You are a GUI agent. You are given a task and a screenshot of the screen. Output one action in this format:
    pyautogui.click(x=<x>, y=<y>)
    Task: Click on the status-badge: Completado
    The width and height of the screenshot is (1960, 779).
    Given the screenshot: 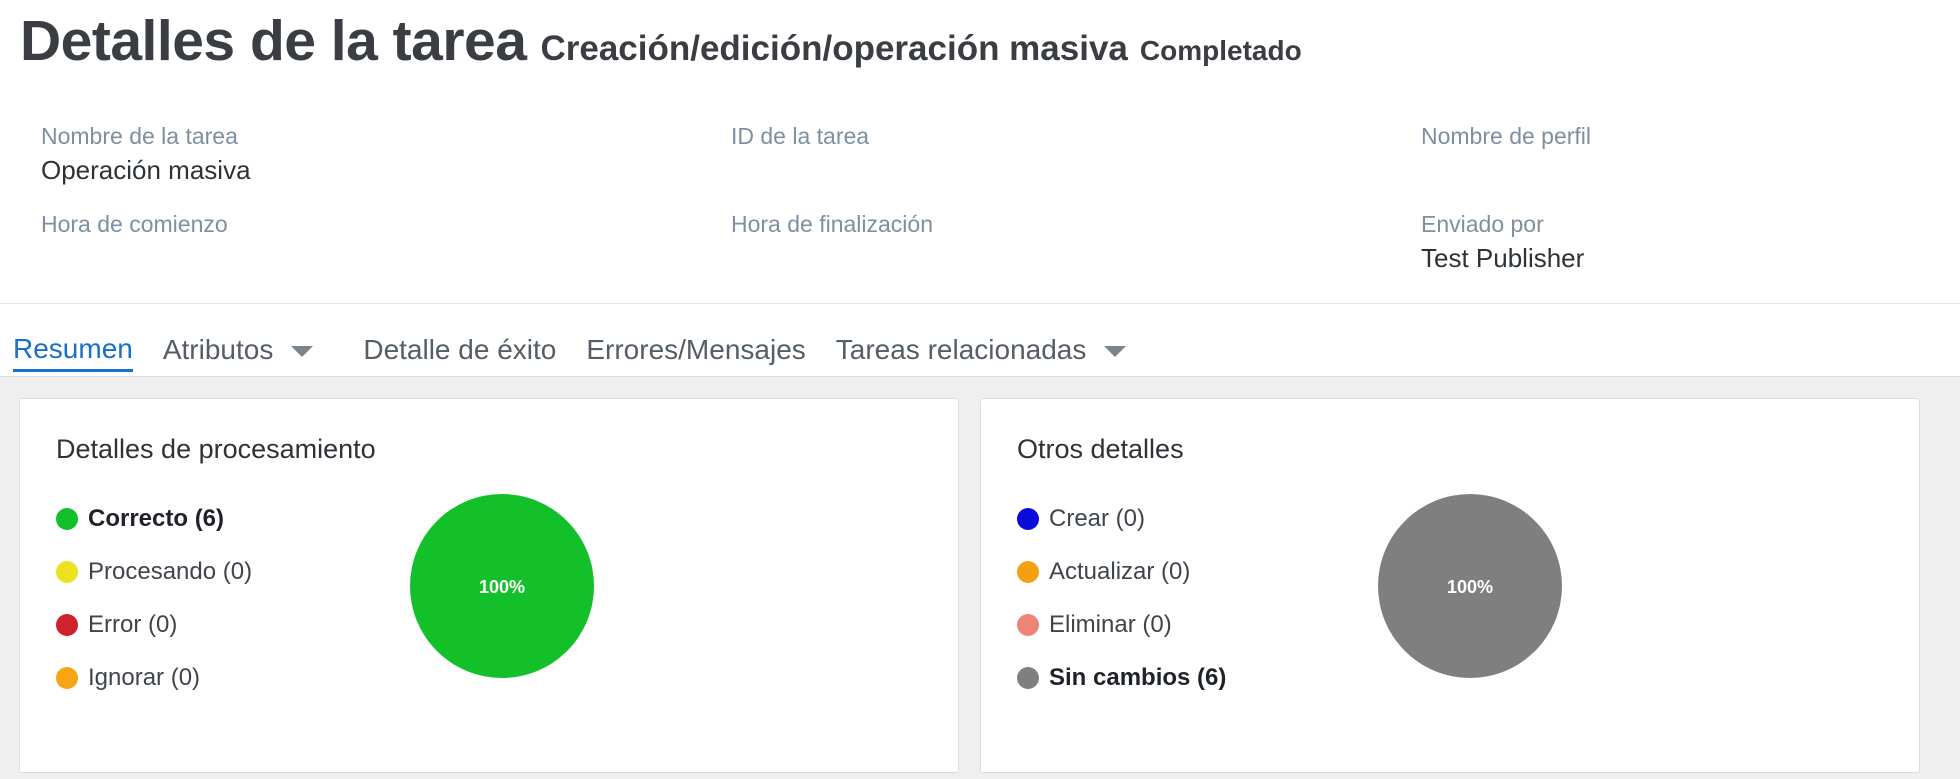 What is the action you would take?
    pyautogui.click(x=1220, y=50)
    